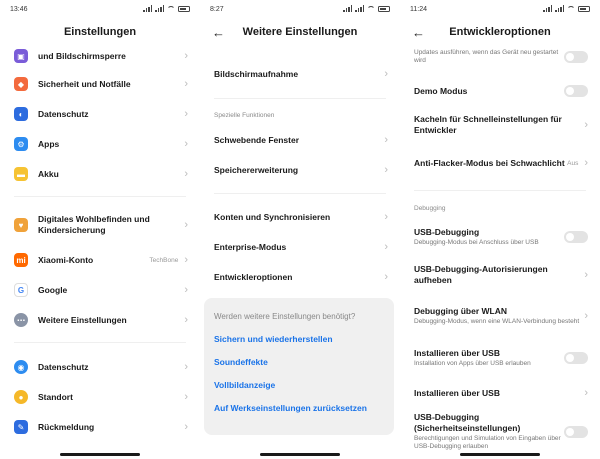 The width and height of the screenshot is (600, 459). Describe the element at coordinates (299, 339) in the screenshot. I see `link-backup-restore: Sichern und wiederherstellen` at that location.